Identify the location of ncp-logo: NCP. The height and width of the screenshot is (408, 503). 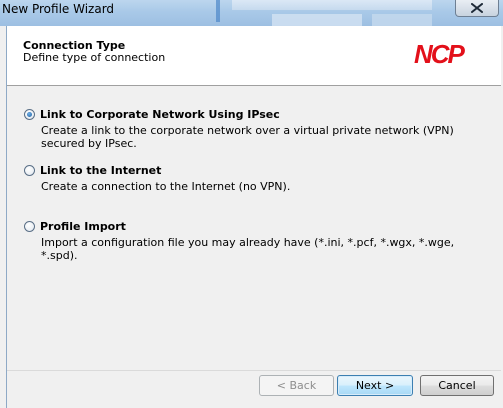
(441, 54).